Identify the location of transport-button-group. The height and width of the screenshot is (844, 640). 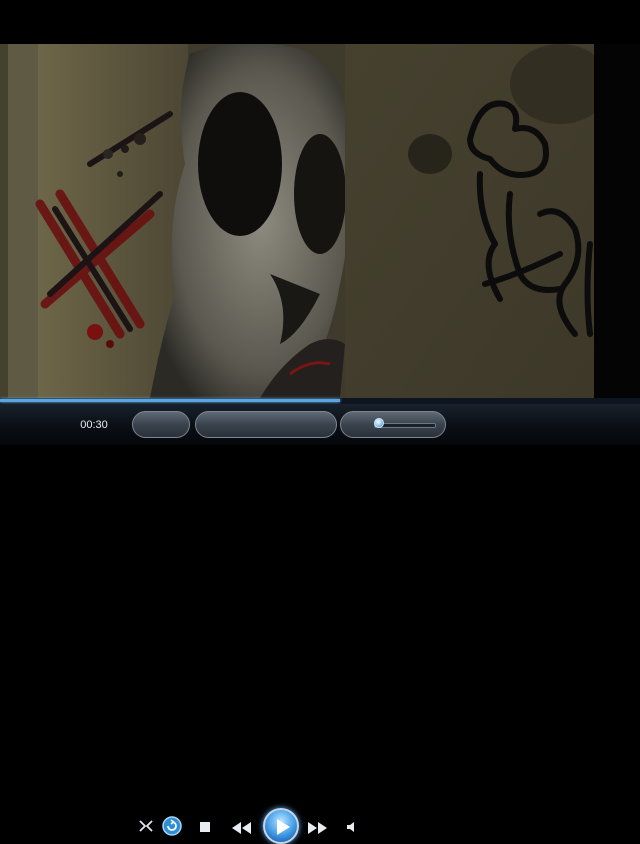
(266, 424).